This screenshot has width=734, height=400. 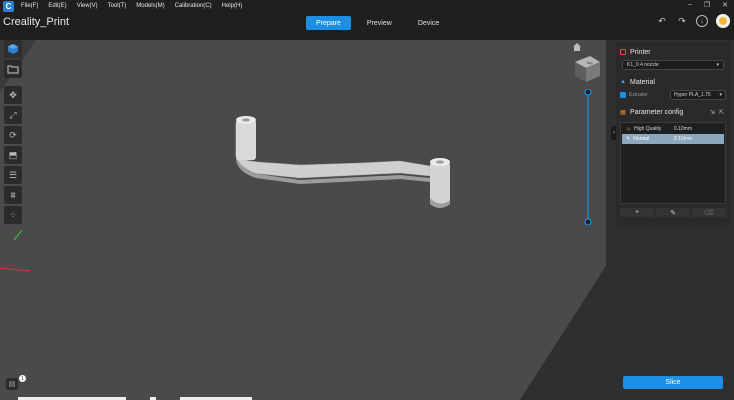 What do you see at coordinates (87, 6) in the screenshot?
I see `menu-view: View(V)` at bounding box center [87, 6].